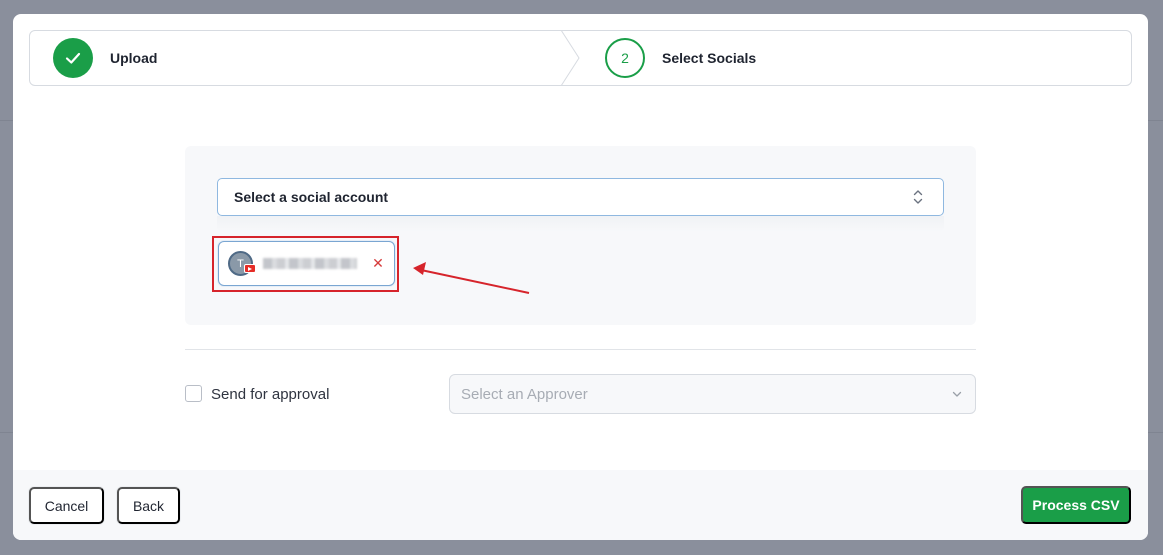 The image size is (1163, 555). Describe the element at coordinates (250, 268) in the screenshot. I see `youtube-icon` at that location.